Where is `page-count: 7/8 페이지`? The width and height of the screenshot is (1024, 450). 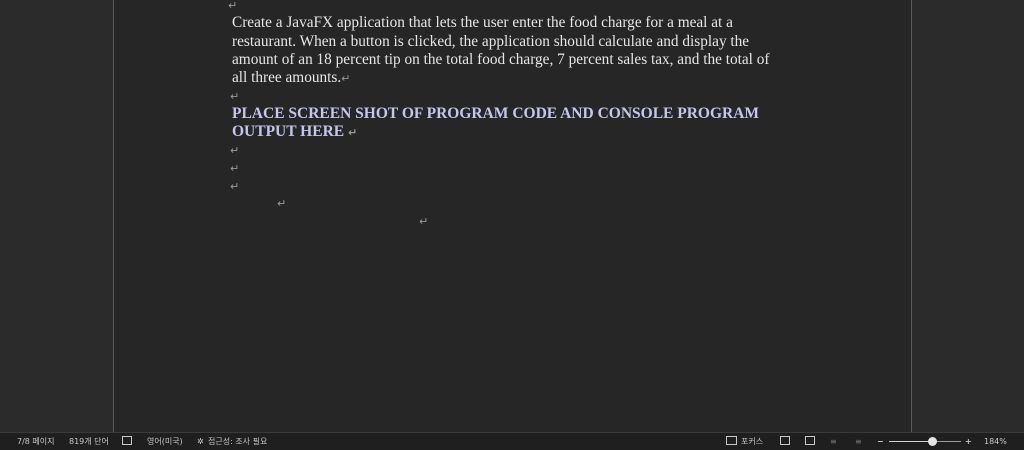
page-count: 7/8 페이지 is located at coordinates (36, 441).